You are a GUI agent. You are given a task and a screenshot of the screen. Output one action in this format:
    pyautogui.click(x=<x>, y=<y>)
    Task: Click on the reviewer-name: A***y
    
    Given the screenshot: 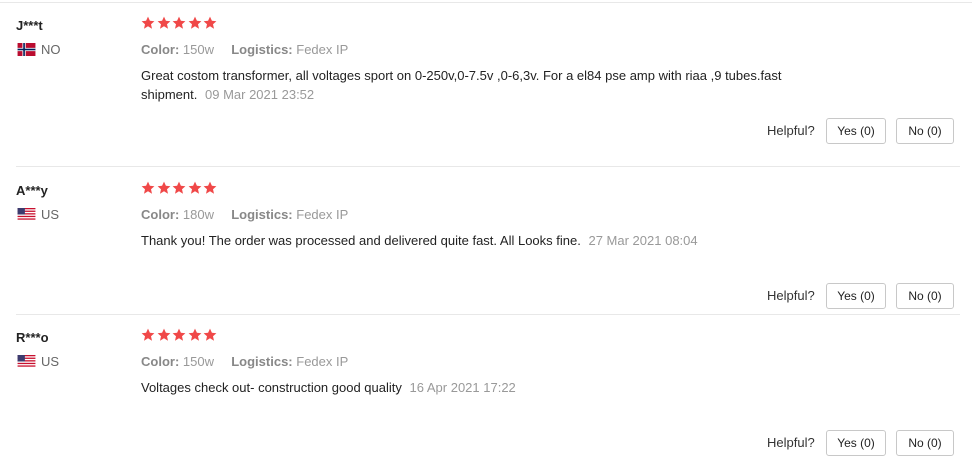 What is the action you would take?
    pyautogui.click(x=32, y=190)
    